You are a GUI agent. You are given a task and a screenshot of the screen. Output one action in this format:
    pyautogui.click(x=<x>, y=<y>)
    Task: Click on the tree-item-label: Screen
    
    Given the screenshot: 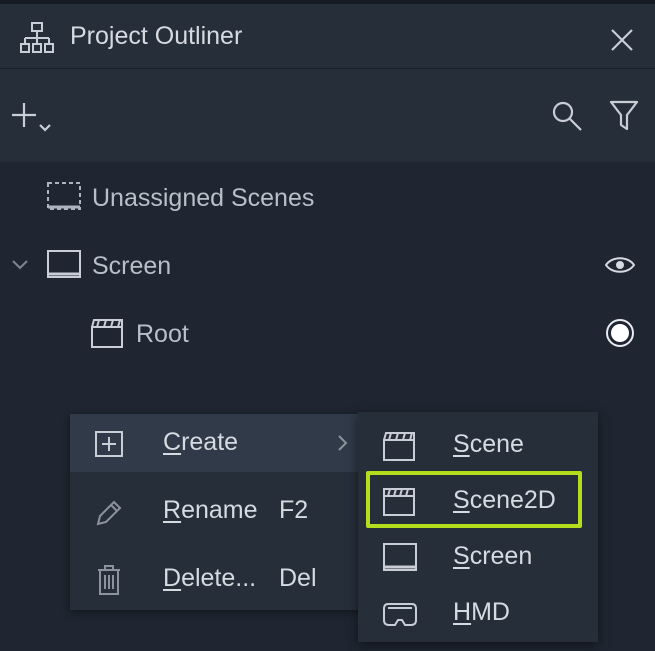 What is the action you would take?
    pyautogui.click(x=132, y=266)
    